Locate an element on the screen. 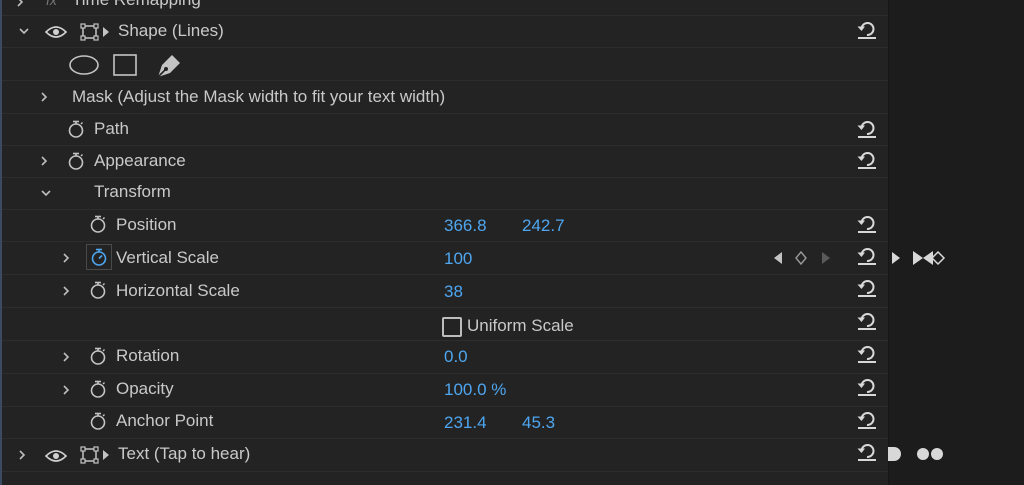 Image resolution: width=1024 pixels, height=485 pixels. timeline-clip-start-icon is located at coordinates (894, 454).